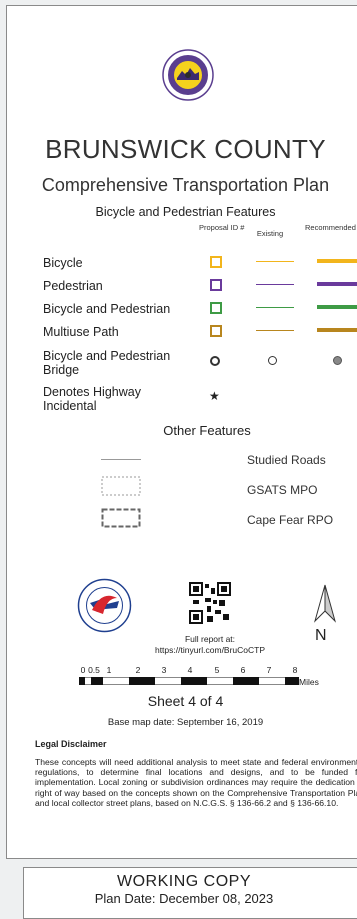  I want to click on scale-unit: Miles, so click(309, 682).